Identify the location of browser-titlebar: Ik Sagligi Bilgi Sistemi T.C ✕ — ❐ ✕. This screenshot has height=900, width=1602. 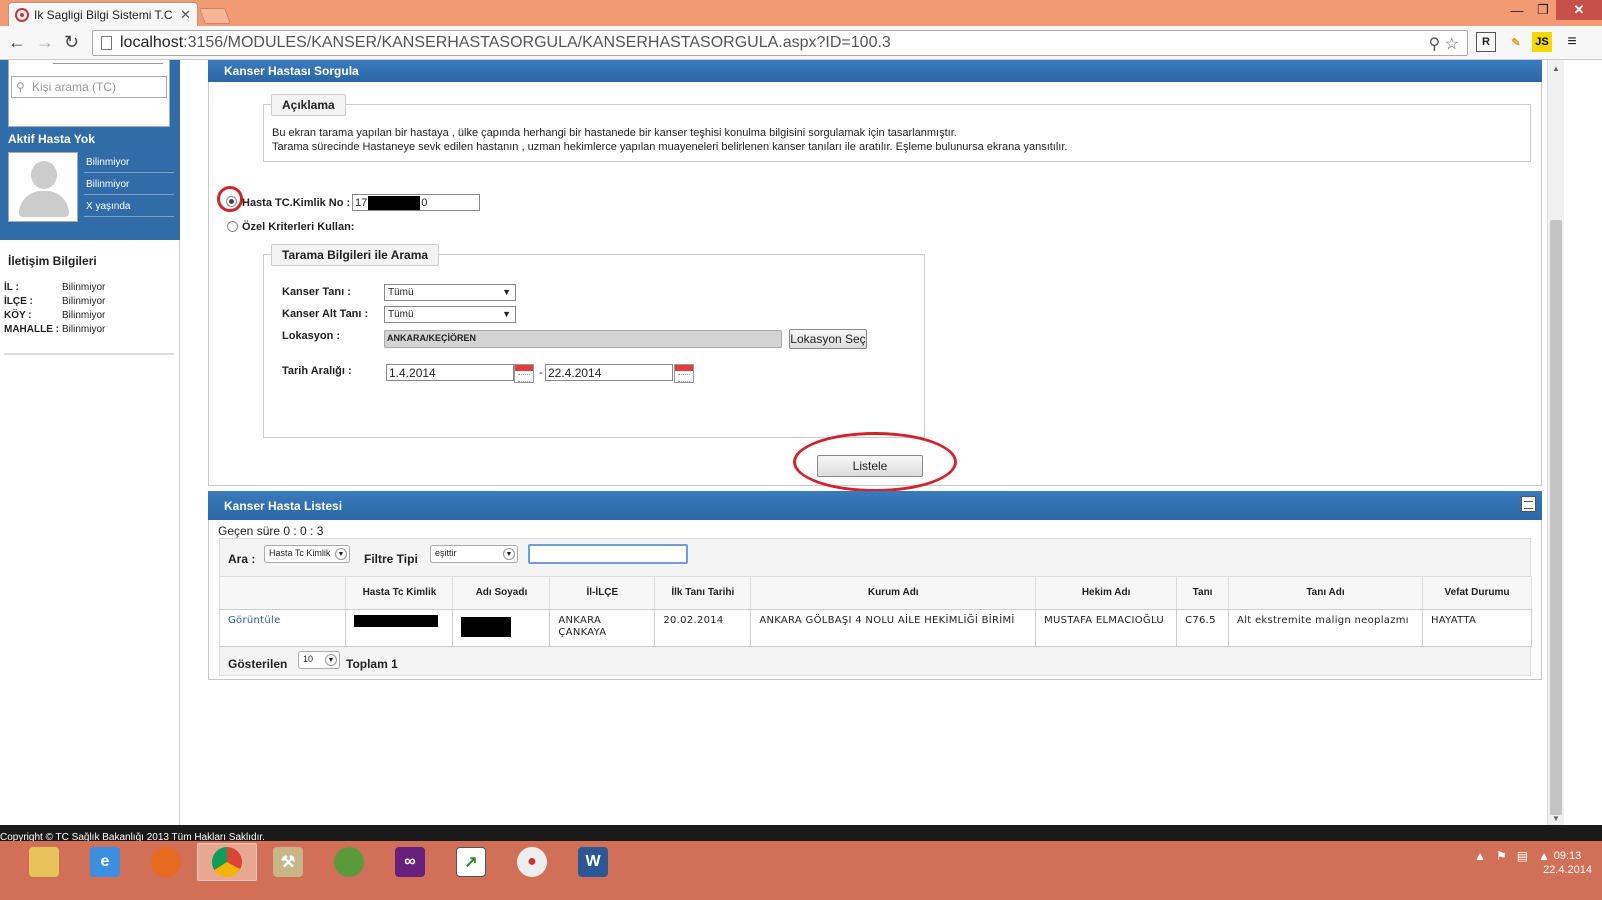
(801, 13).